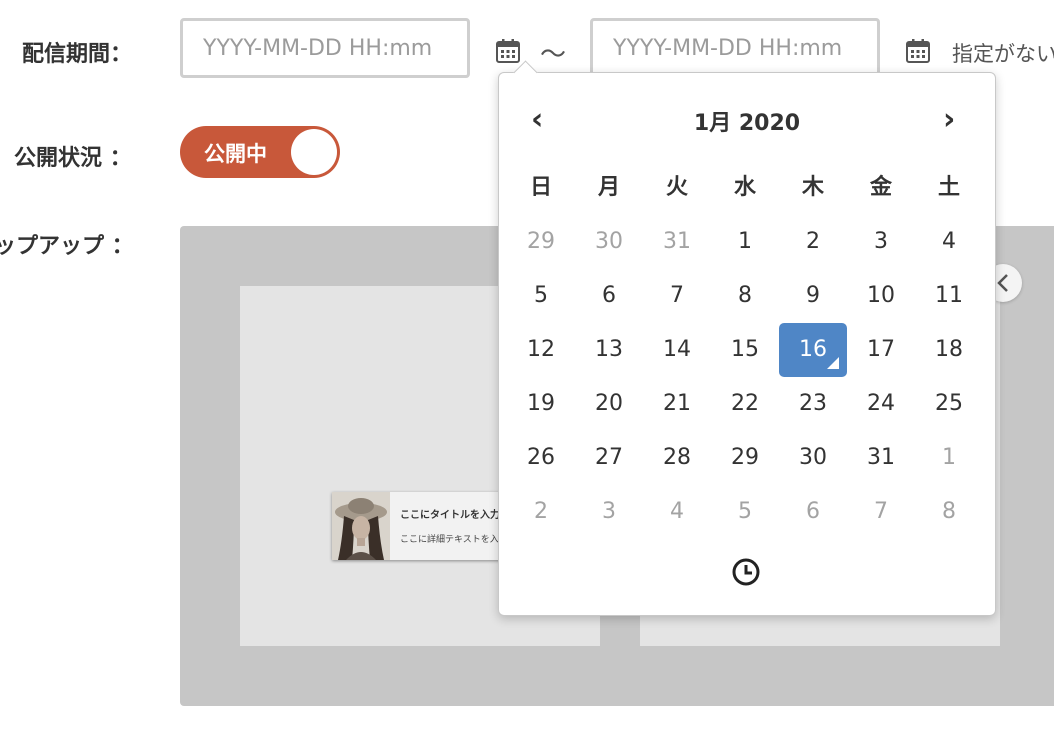 The width and height of the screenshot is (1054, 748). Describe the element at coordinates (881, 350) in the screenshot. I see `calendar-day: 17` at that location.